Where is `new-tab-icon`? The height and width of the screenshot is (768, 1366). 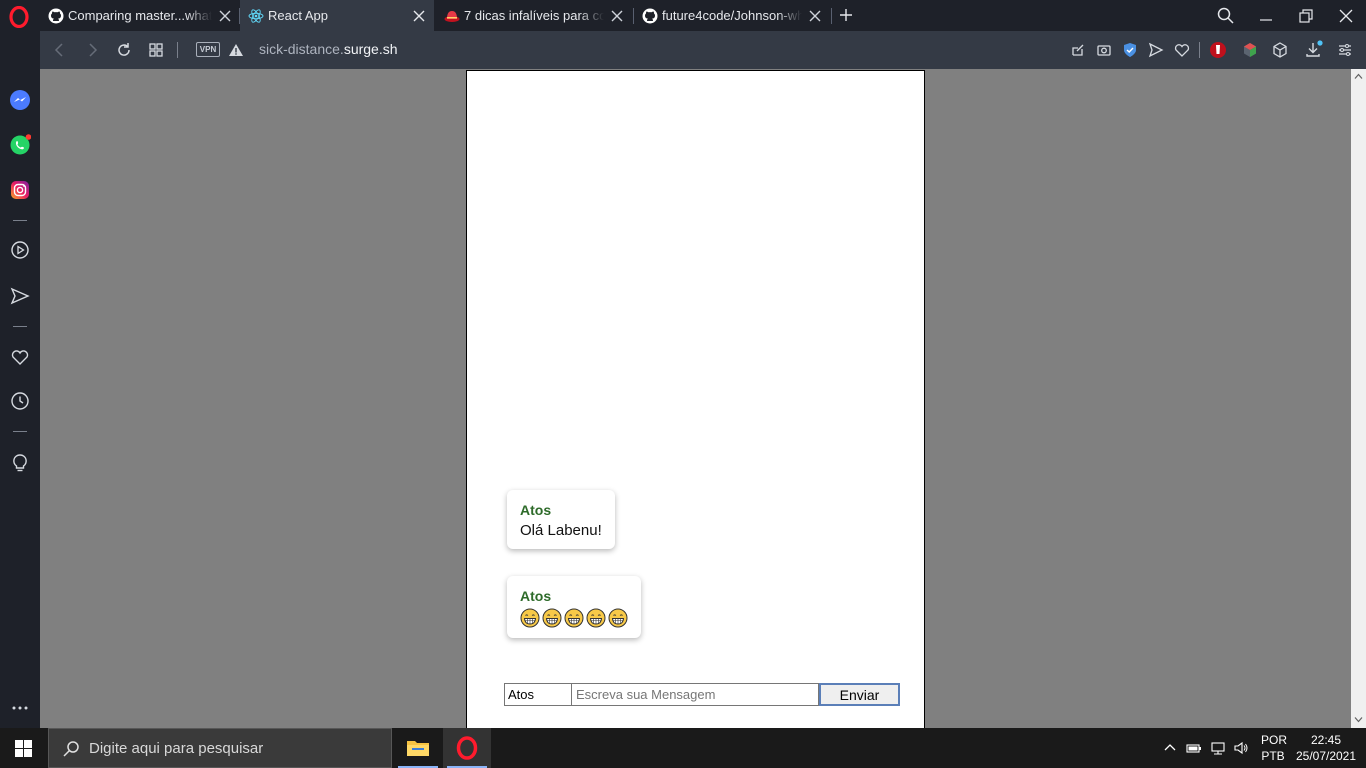
new-tab-icon is located at coordinates (846, 15).